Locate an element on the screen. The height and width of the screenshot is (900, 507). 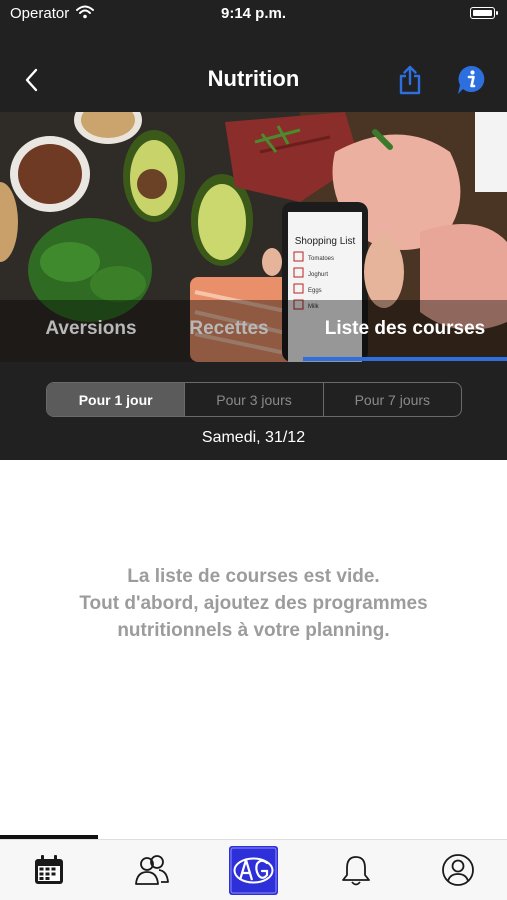
tabbar-notifications is located at coordinates (356, 870).